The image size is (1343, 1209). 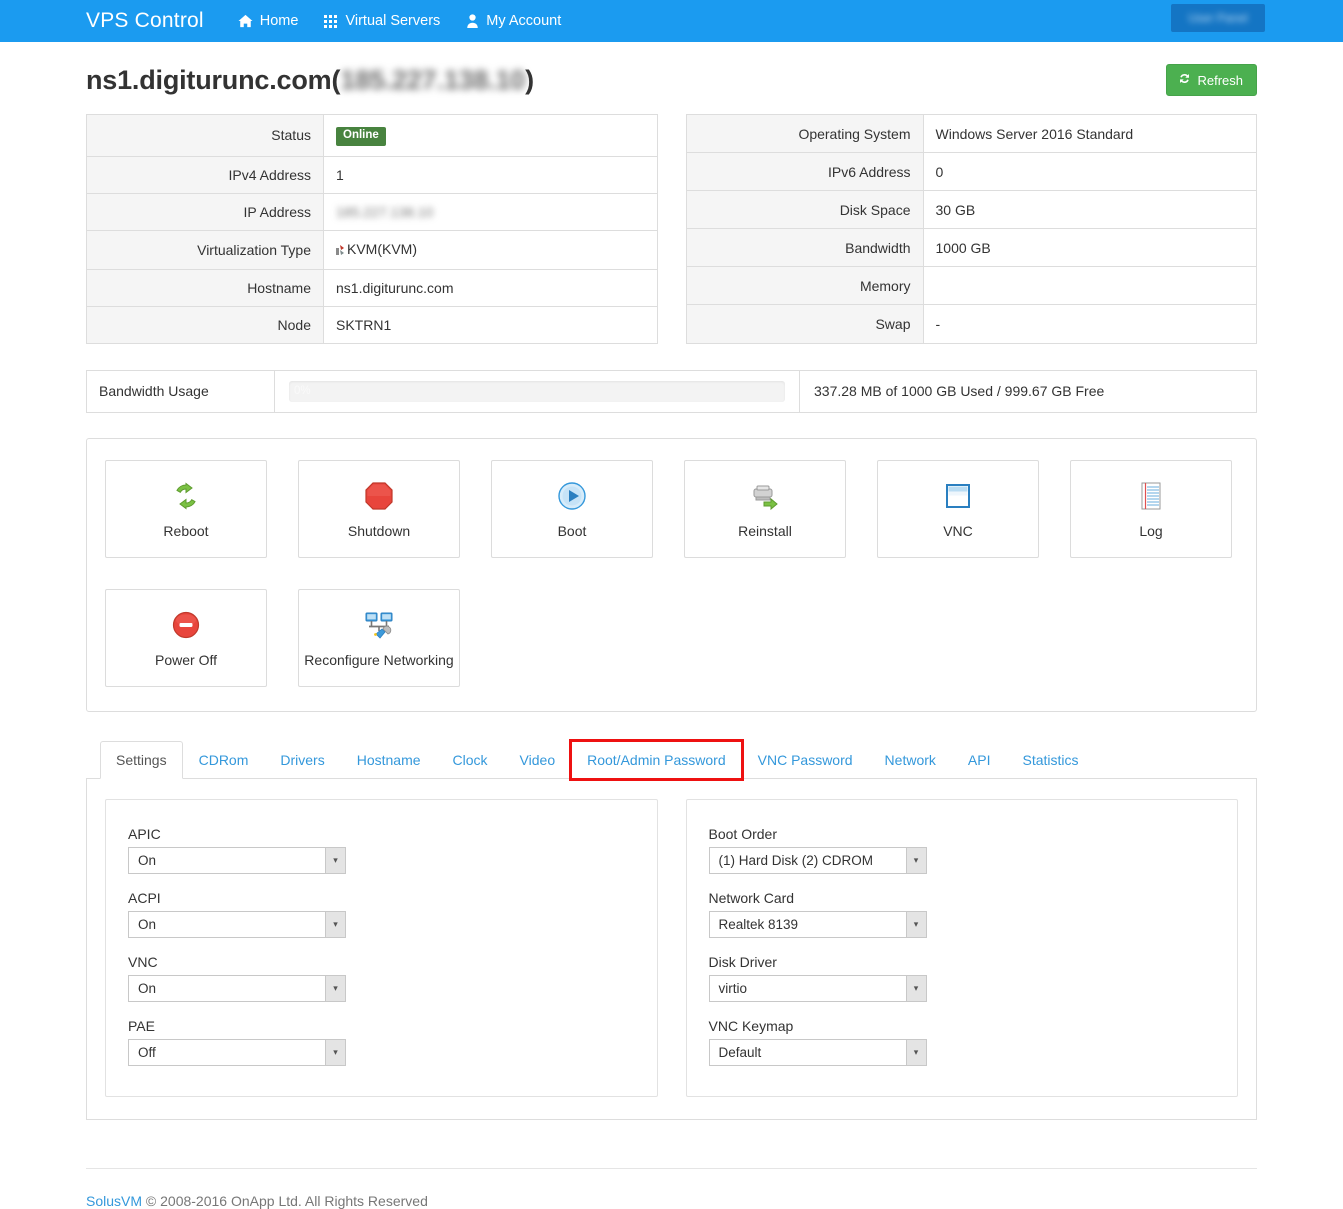 What do you see at coordinates (186, 659) in the screenshot?
I see `action-power-off-label: Power Off` at bounding box center [186, 659].